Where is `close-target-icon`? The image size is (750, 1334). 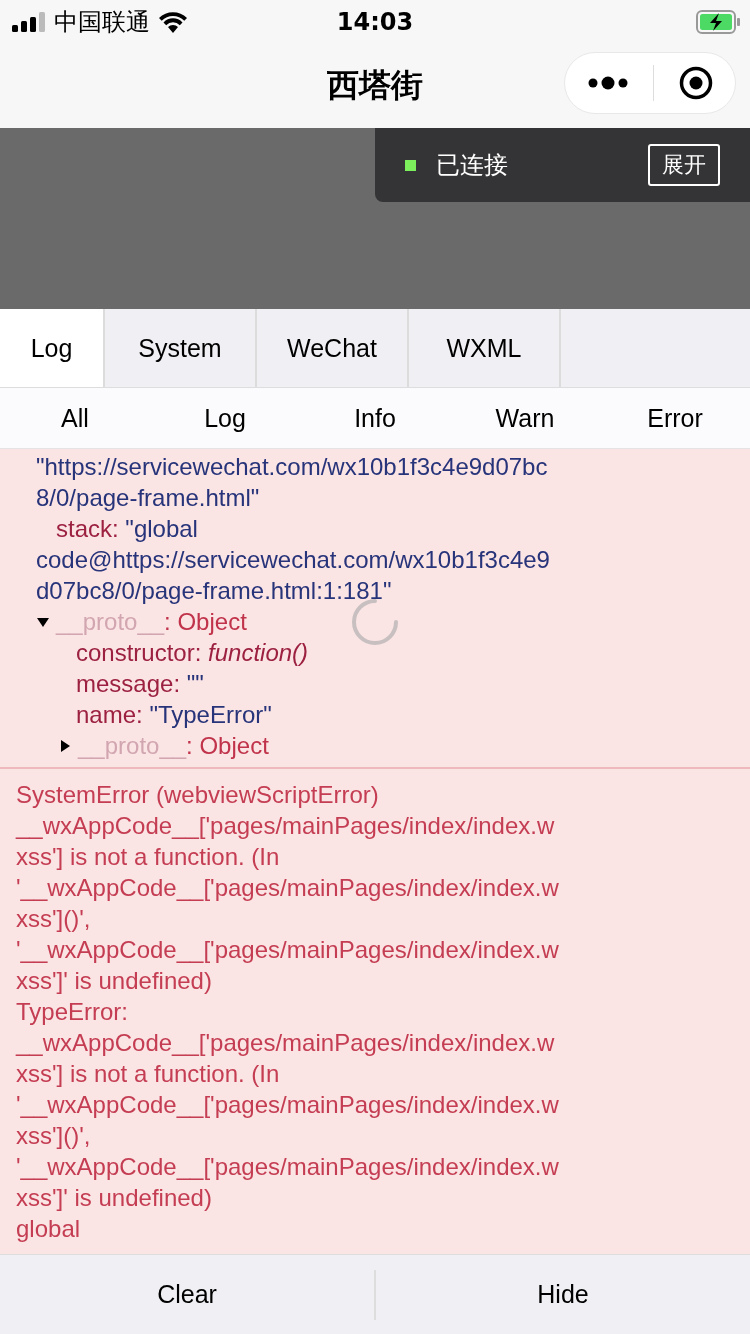
close-target-icon is located at coordinates (695, 83).